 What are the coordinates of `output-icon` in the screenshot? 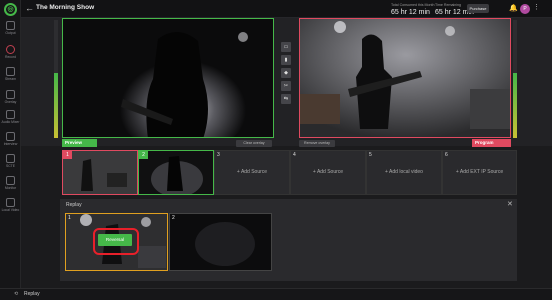 It's located at (10, 25).